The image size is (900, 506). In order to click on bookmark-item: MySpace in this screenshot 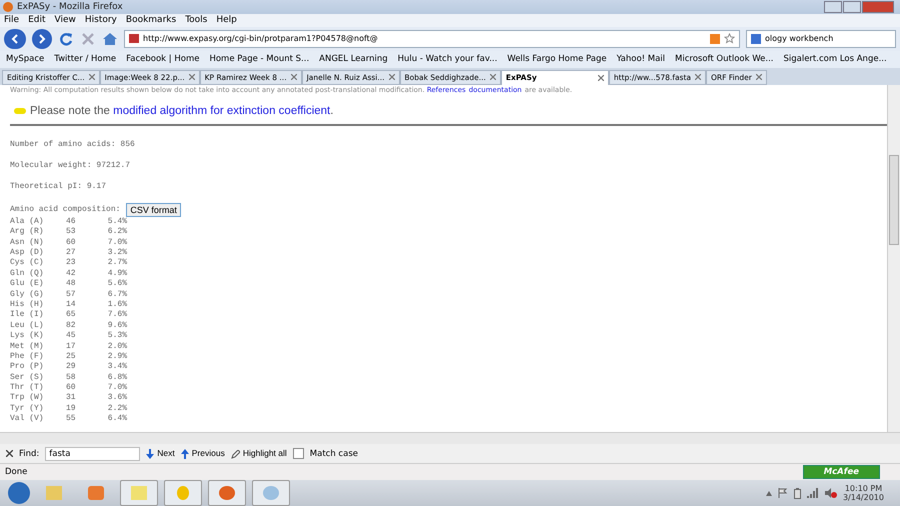, I will do `click(25, 59)`.